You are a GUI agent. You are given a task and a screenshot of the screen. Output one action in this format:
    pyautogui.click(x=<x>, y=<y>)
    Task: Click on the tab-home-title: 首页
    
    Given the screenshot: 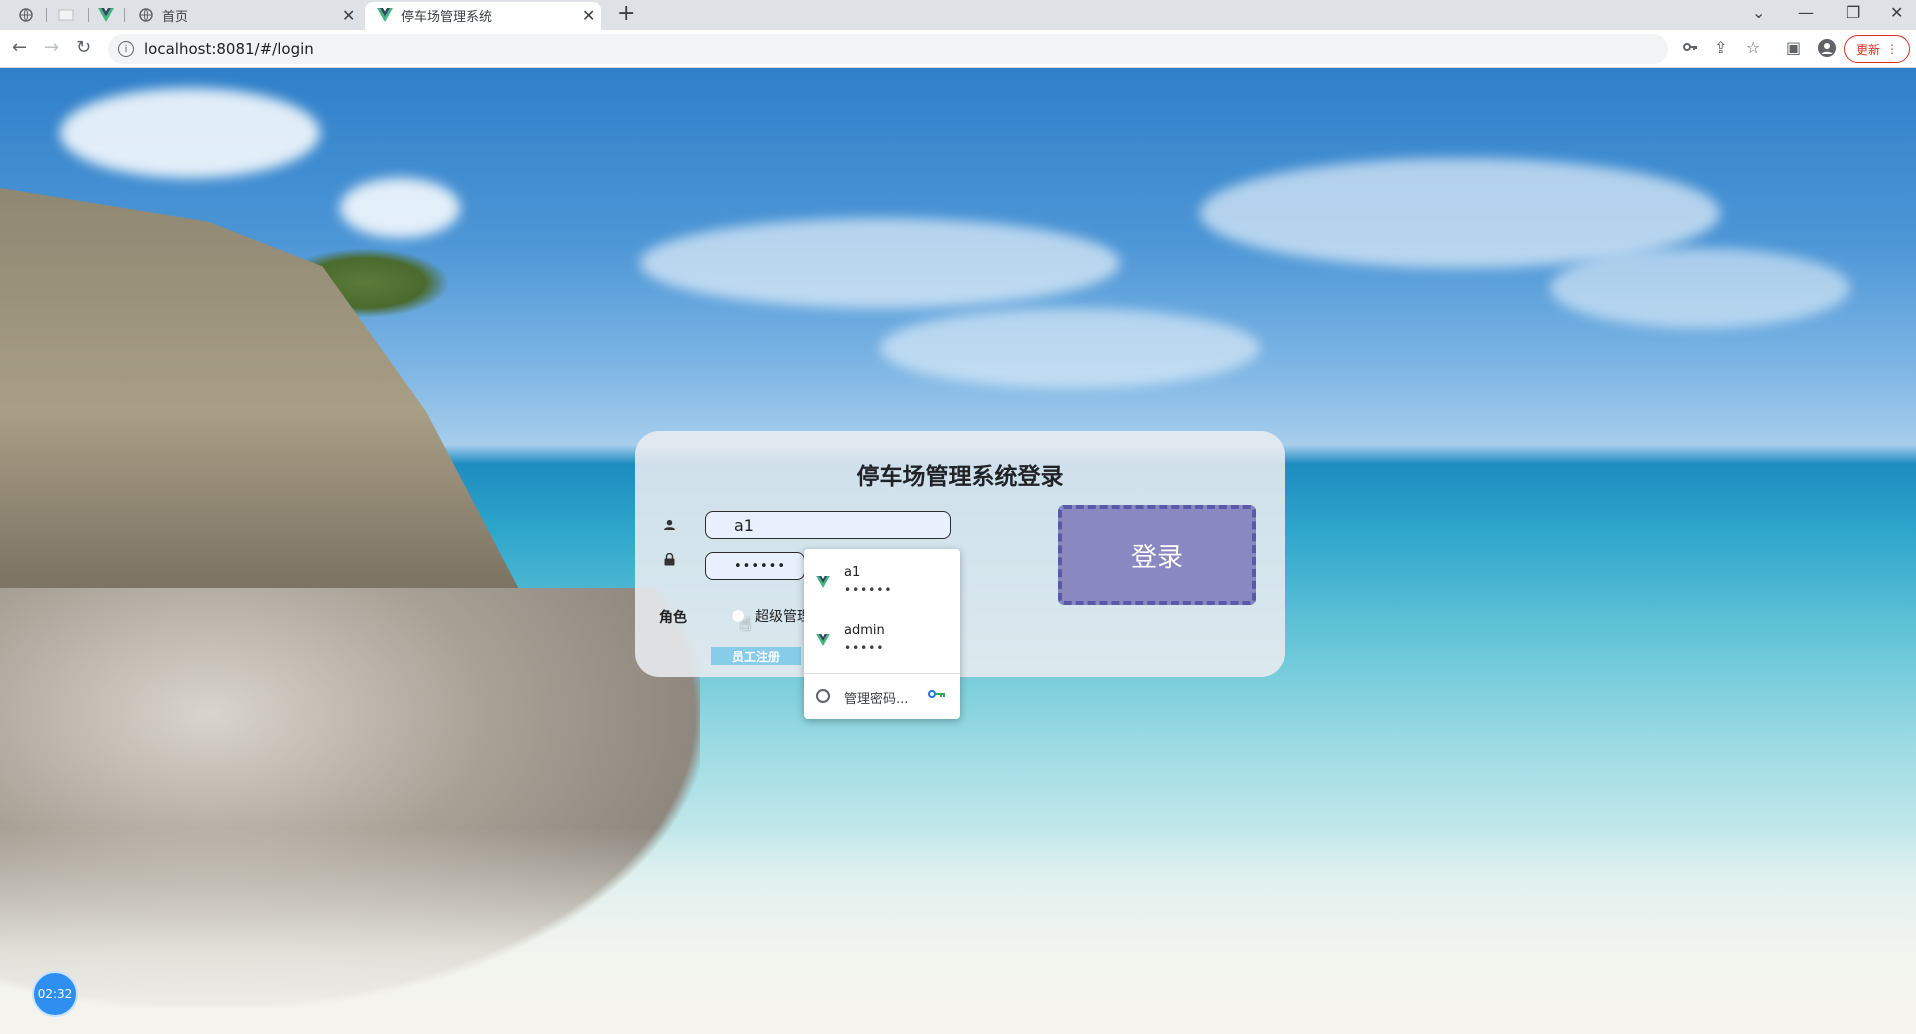 What is the action you would take?
    pyautogui.click(x=175, y=17)
    